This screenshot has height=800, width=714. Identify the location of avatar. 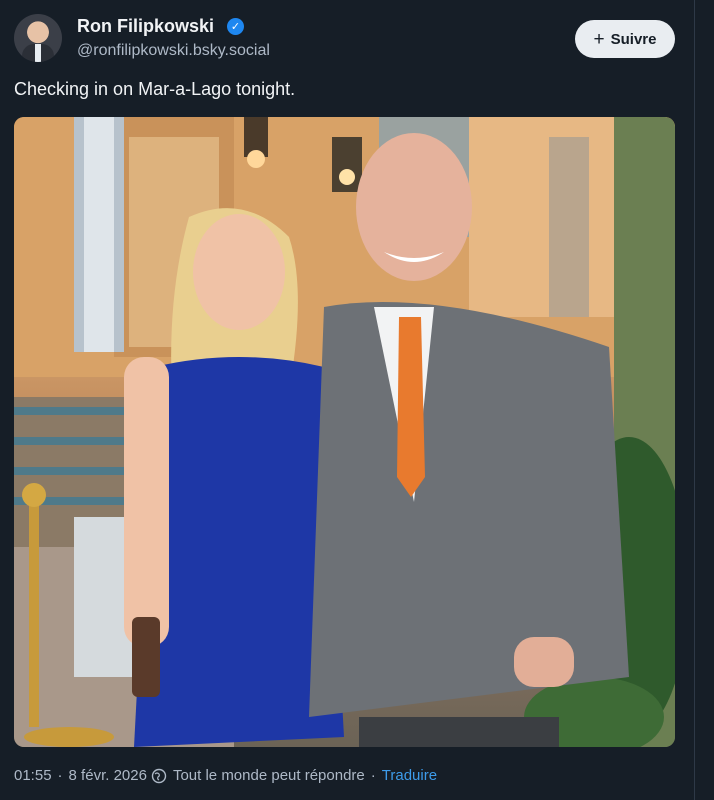
(38, 38).